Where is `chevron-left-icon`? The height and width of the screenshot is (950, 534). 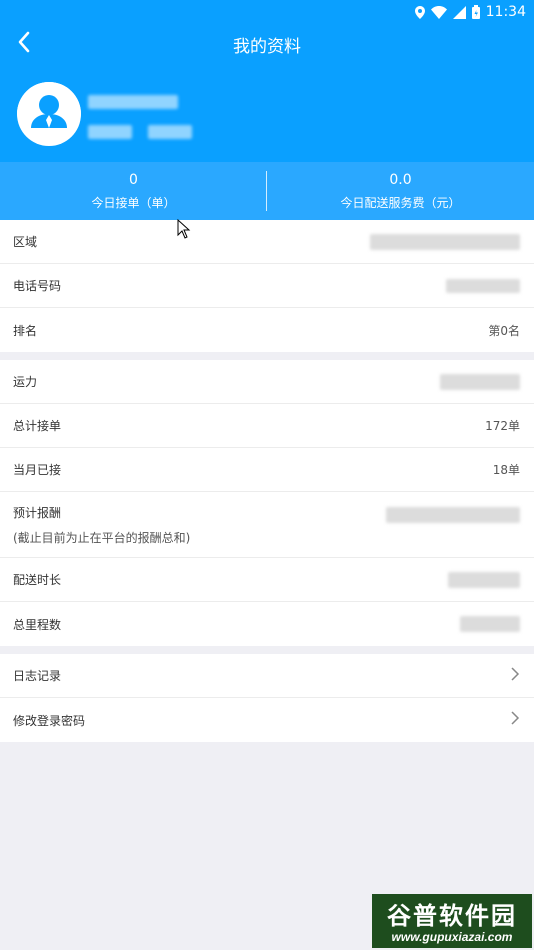 chevron-left-icon is located at coordinates (24, 44).